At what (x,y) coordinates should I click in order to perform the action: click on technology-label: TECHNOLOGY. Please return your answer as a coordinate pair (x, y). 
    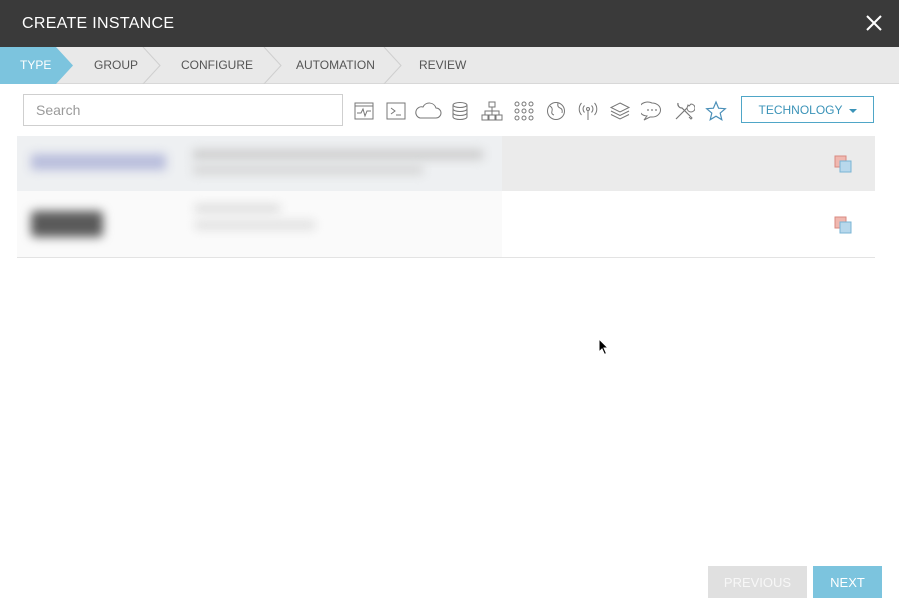
    Looking at the image, I should click on (800, 109).